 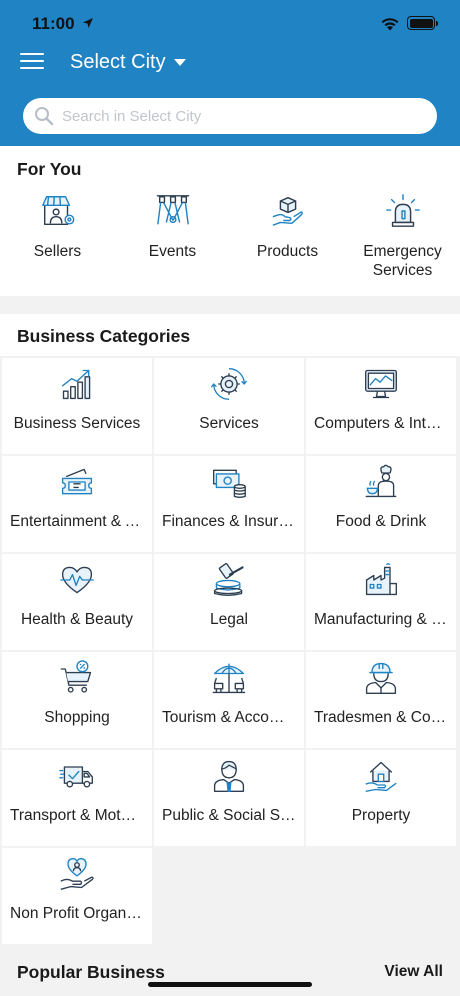 What do you see at coordinates (77, 874) in the screenshot?
I see `charity-icon` at bounding box center [77, 874].